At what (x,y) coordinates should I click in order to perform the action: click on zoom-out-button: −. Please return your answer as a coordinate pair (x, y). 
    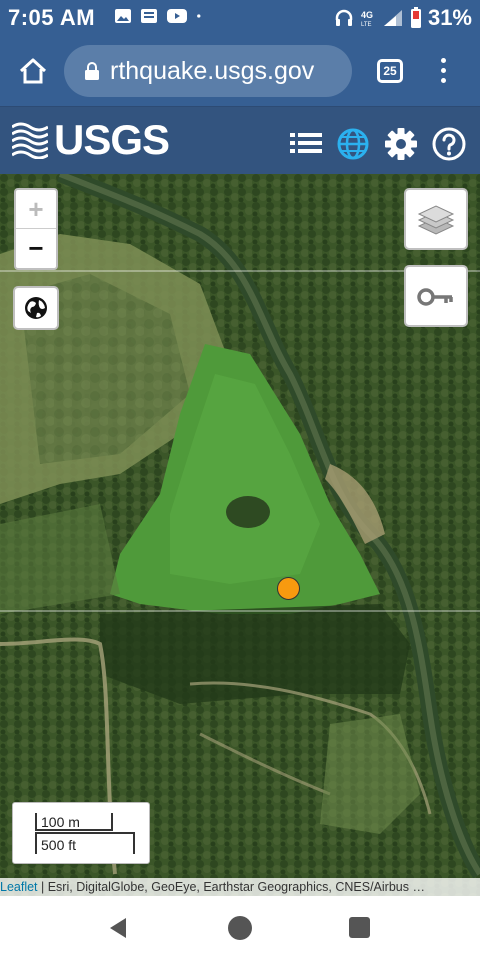
    Looking at the image, I should click on (36, 248).